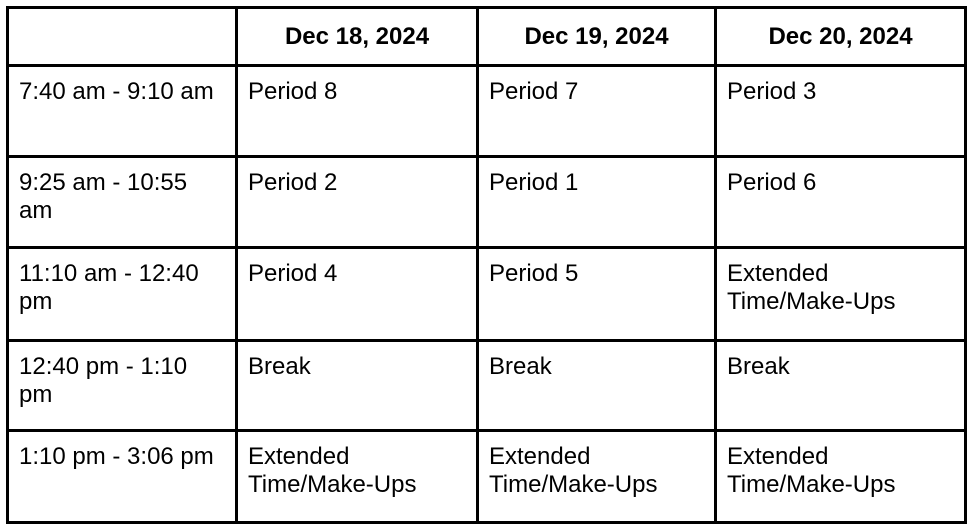 The image size is (967, 527). What do you see at coordinates (840, 202) in the screenshot?
I see `schedule-cell: Period 6` at bounding box center [840, 202].